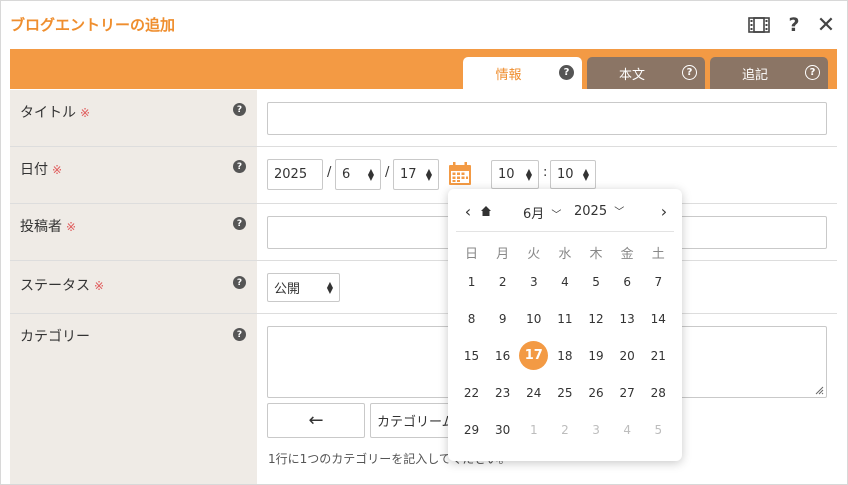 The image size is (848, 485). What do you see at coordinates (316, 420) in the screenshot?
I see `back-arrow-button: ←` at bounding box center [316, 420].